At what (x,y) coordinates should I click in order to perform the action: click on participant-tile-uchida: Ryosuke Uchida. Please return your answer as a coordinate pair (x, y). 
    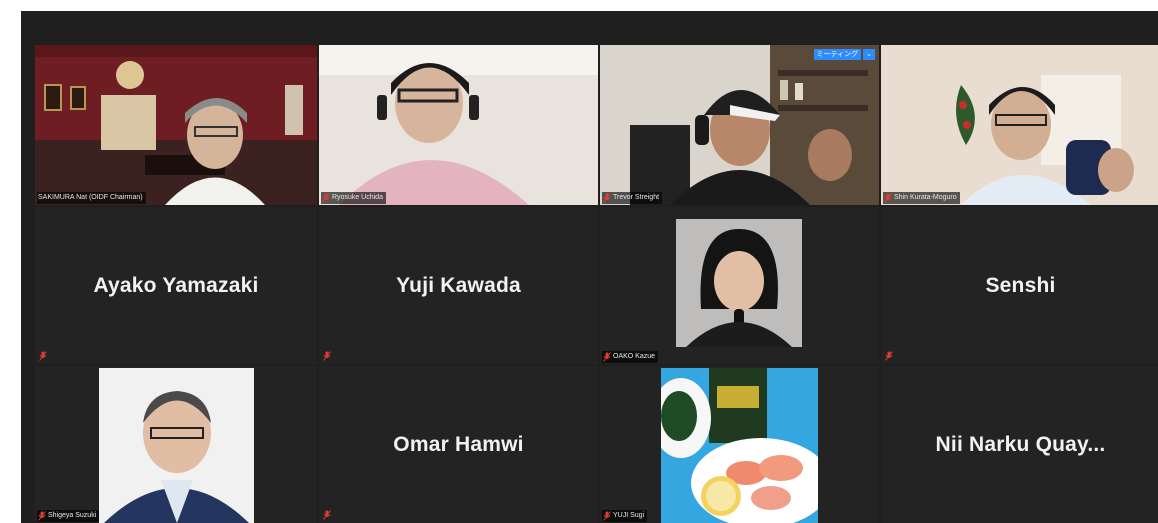
    Looking at the image, I should click on (458, 125).